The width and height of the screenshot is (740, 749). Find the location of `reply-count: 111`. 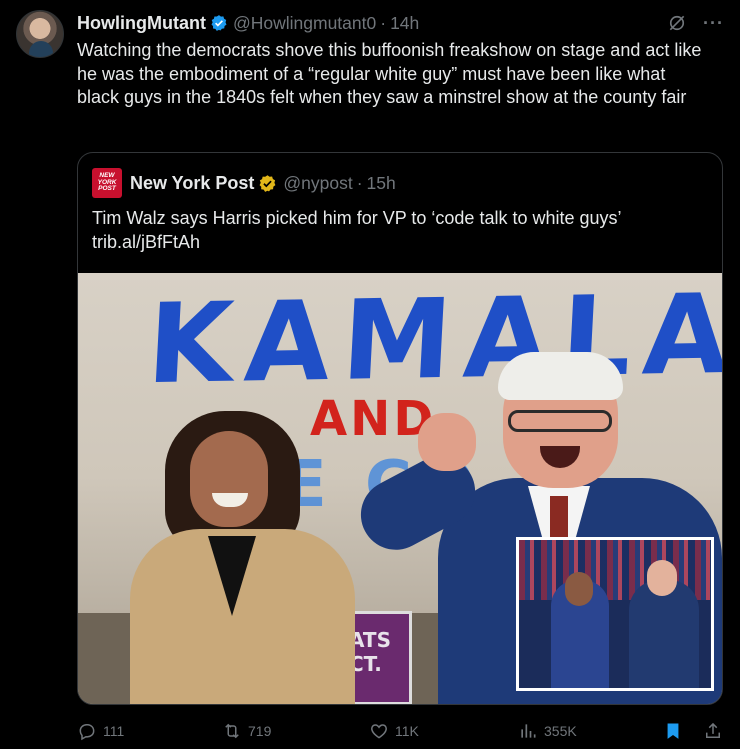

reply-count: 111 is located at coordinates (114, 731).